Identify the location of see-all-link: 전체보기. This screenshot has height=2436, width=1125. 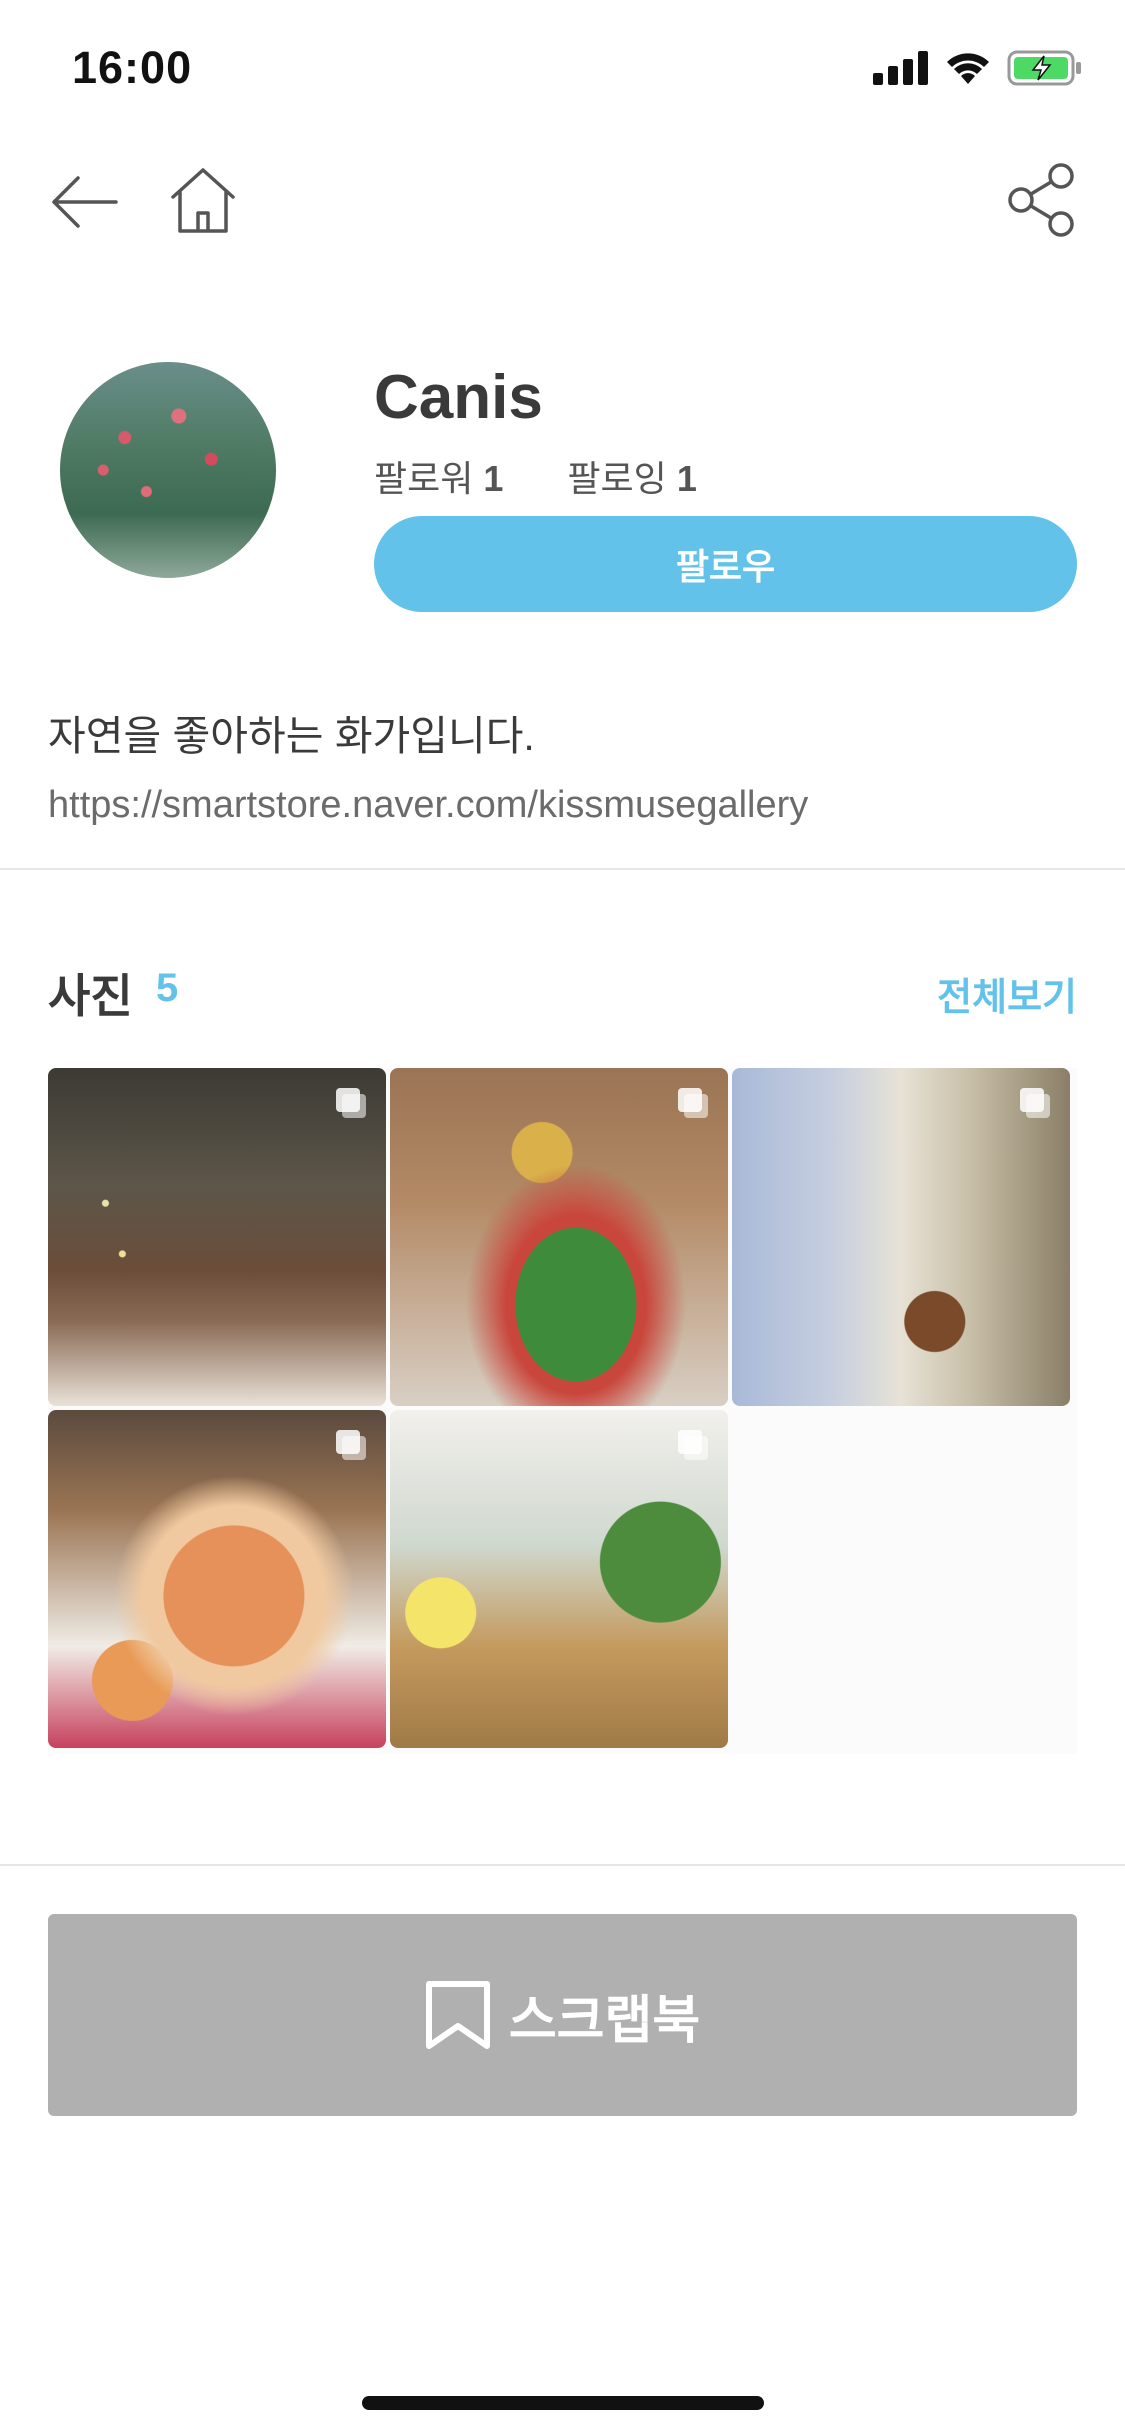
(1007, 993).